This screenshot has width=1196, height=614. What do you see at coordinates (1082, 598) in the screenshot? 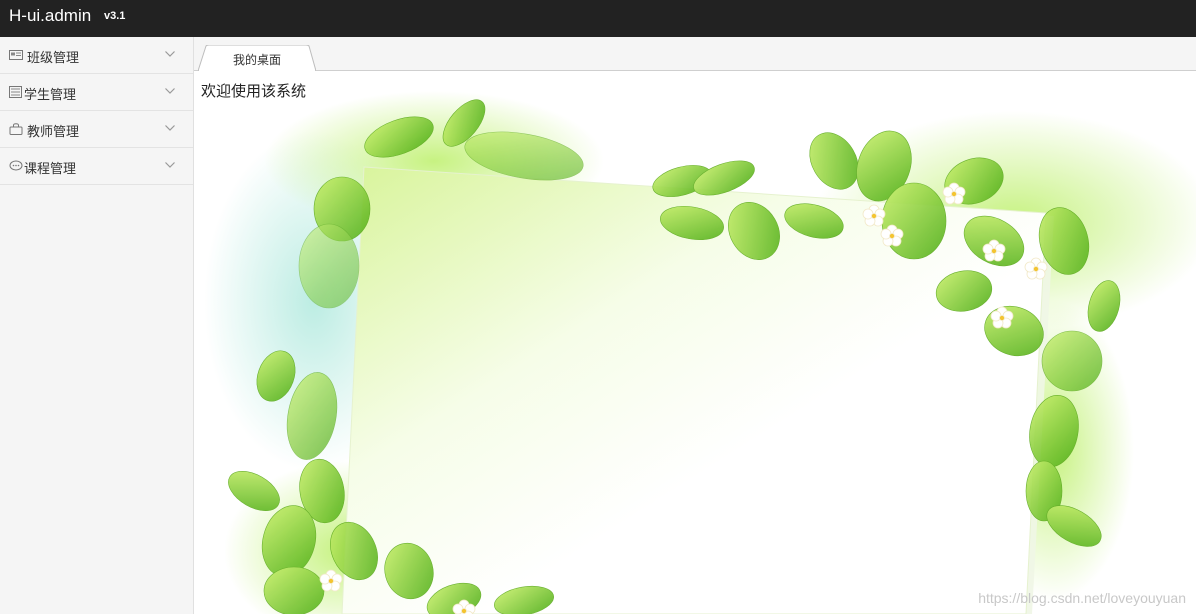
I see `watermark: https://blog.csdn.net/loveyouyuan` at bounding box center [1082, 598].